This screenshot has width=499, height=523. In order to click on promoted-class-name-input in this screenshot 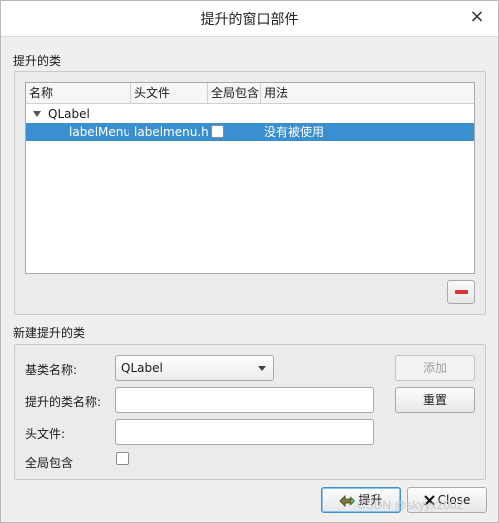, I will do `click(244, 400)`.